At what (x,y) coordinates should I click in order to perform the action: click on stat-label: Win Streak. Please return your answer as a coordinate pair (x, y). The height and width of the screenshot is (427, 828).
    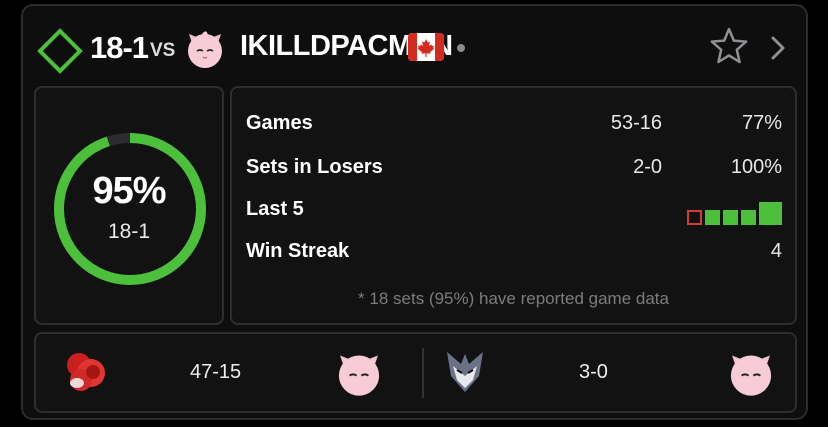
    Looking at the image, I should click on (298, 251).